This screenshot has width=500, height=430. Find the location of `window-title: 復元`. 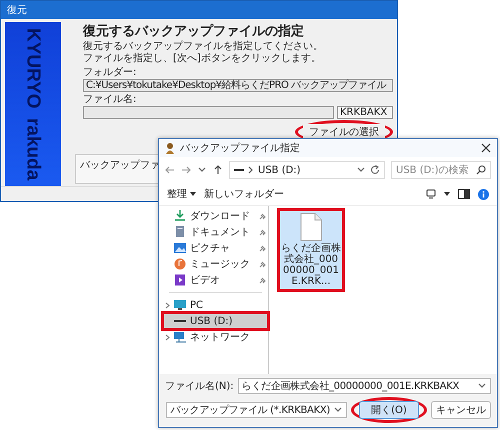

window-title: 復元 is located at coordinates (17, 10).